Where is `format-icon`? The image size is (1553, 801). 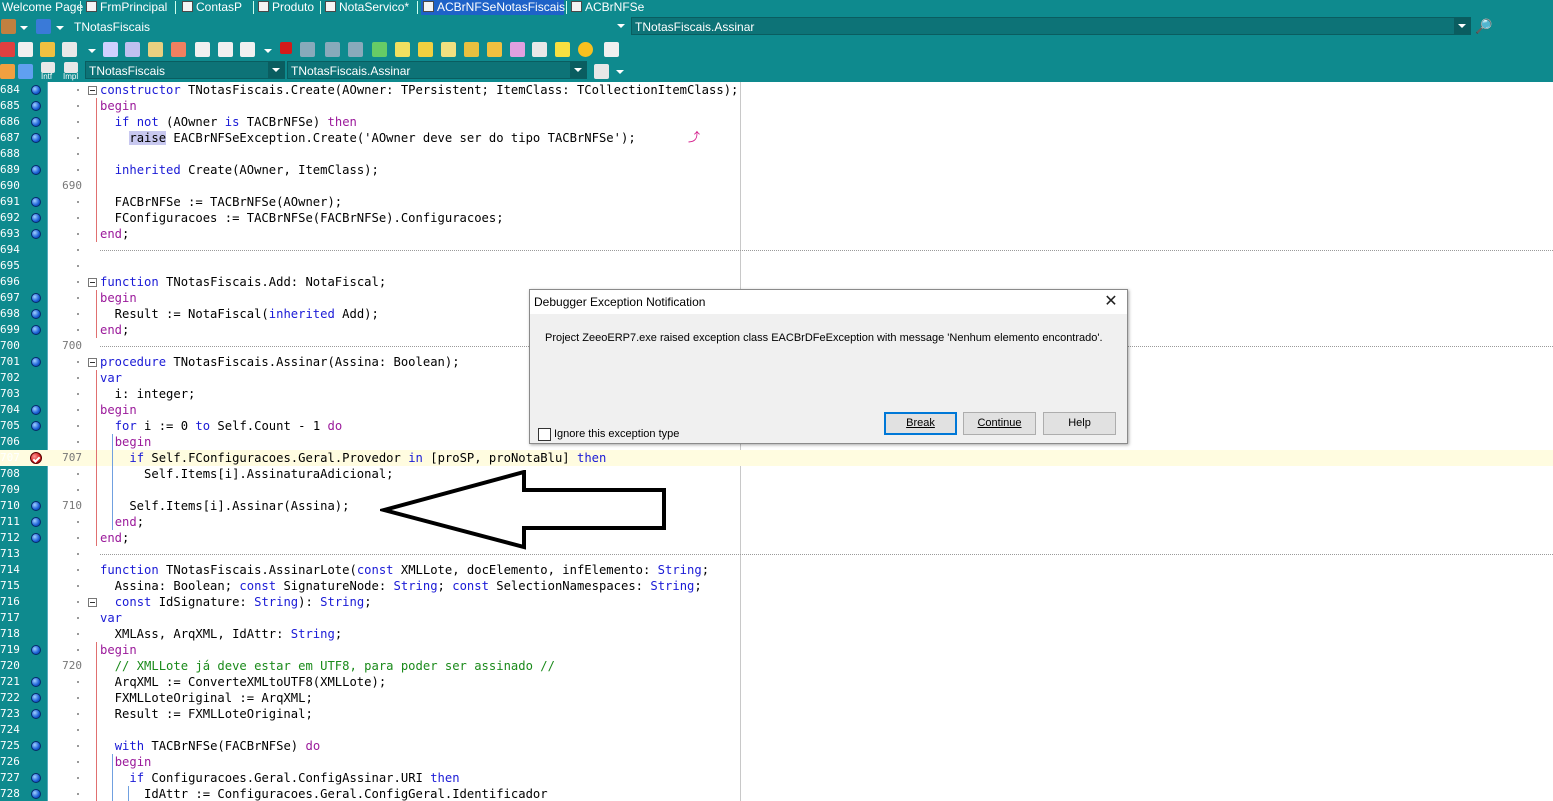 format-icon is located at coordinates (517, 49).